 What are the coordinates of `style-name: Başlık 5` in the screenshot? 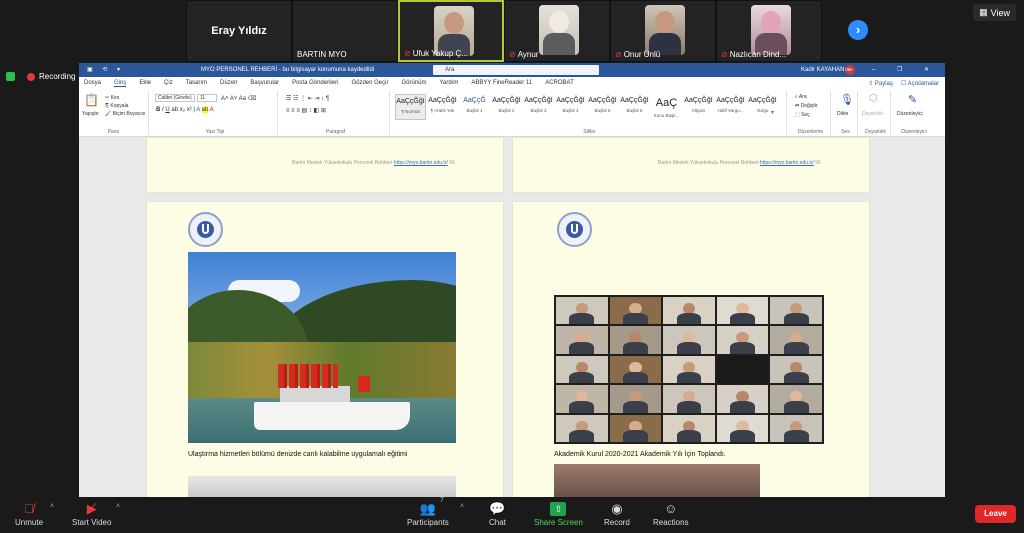 It's located at (602, 110).